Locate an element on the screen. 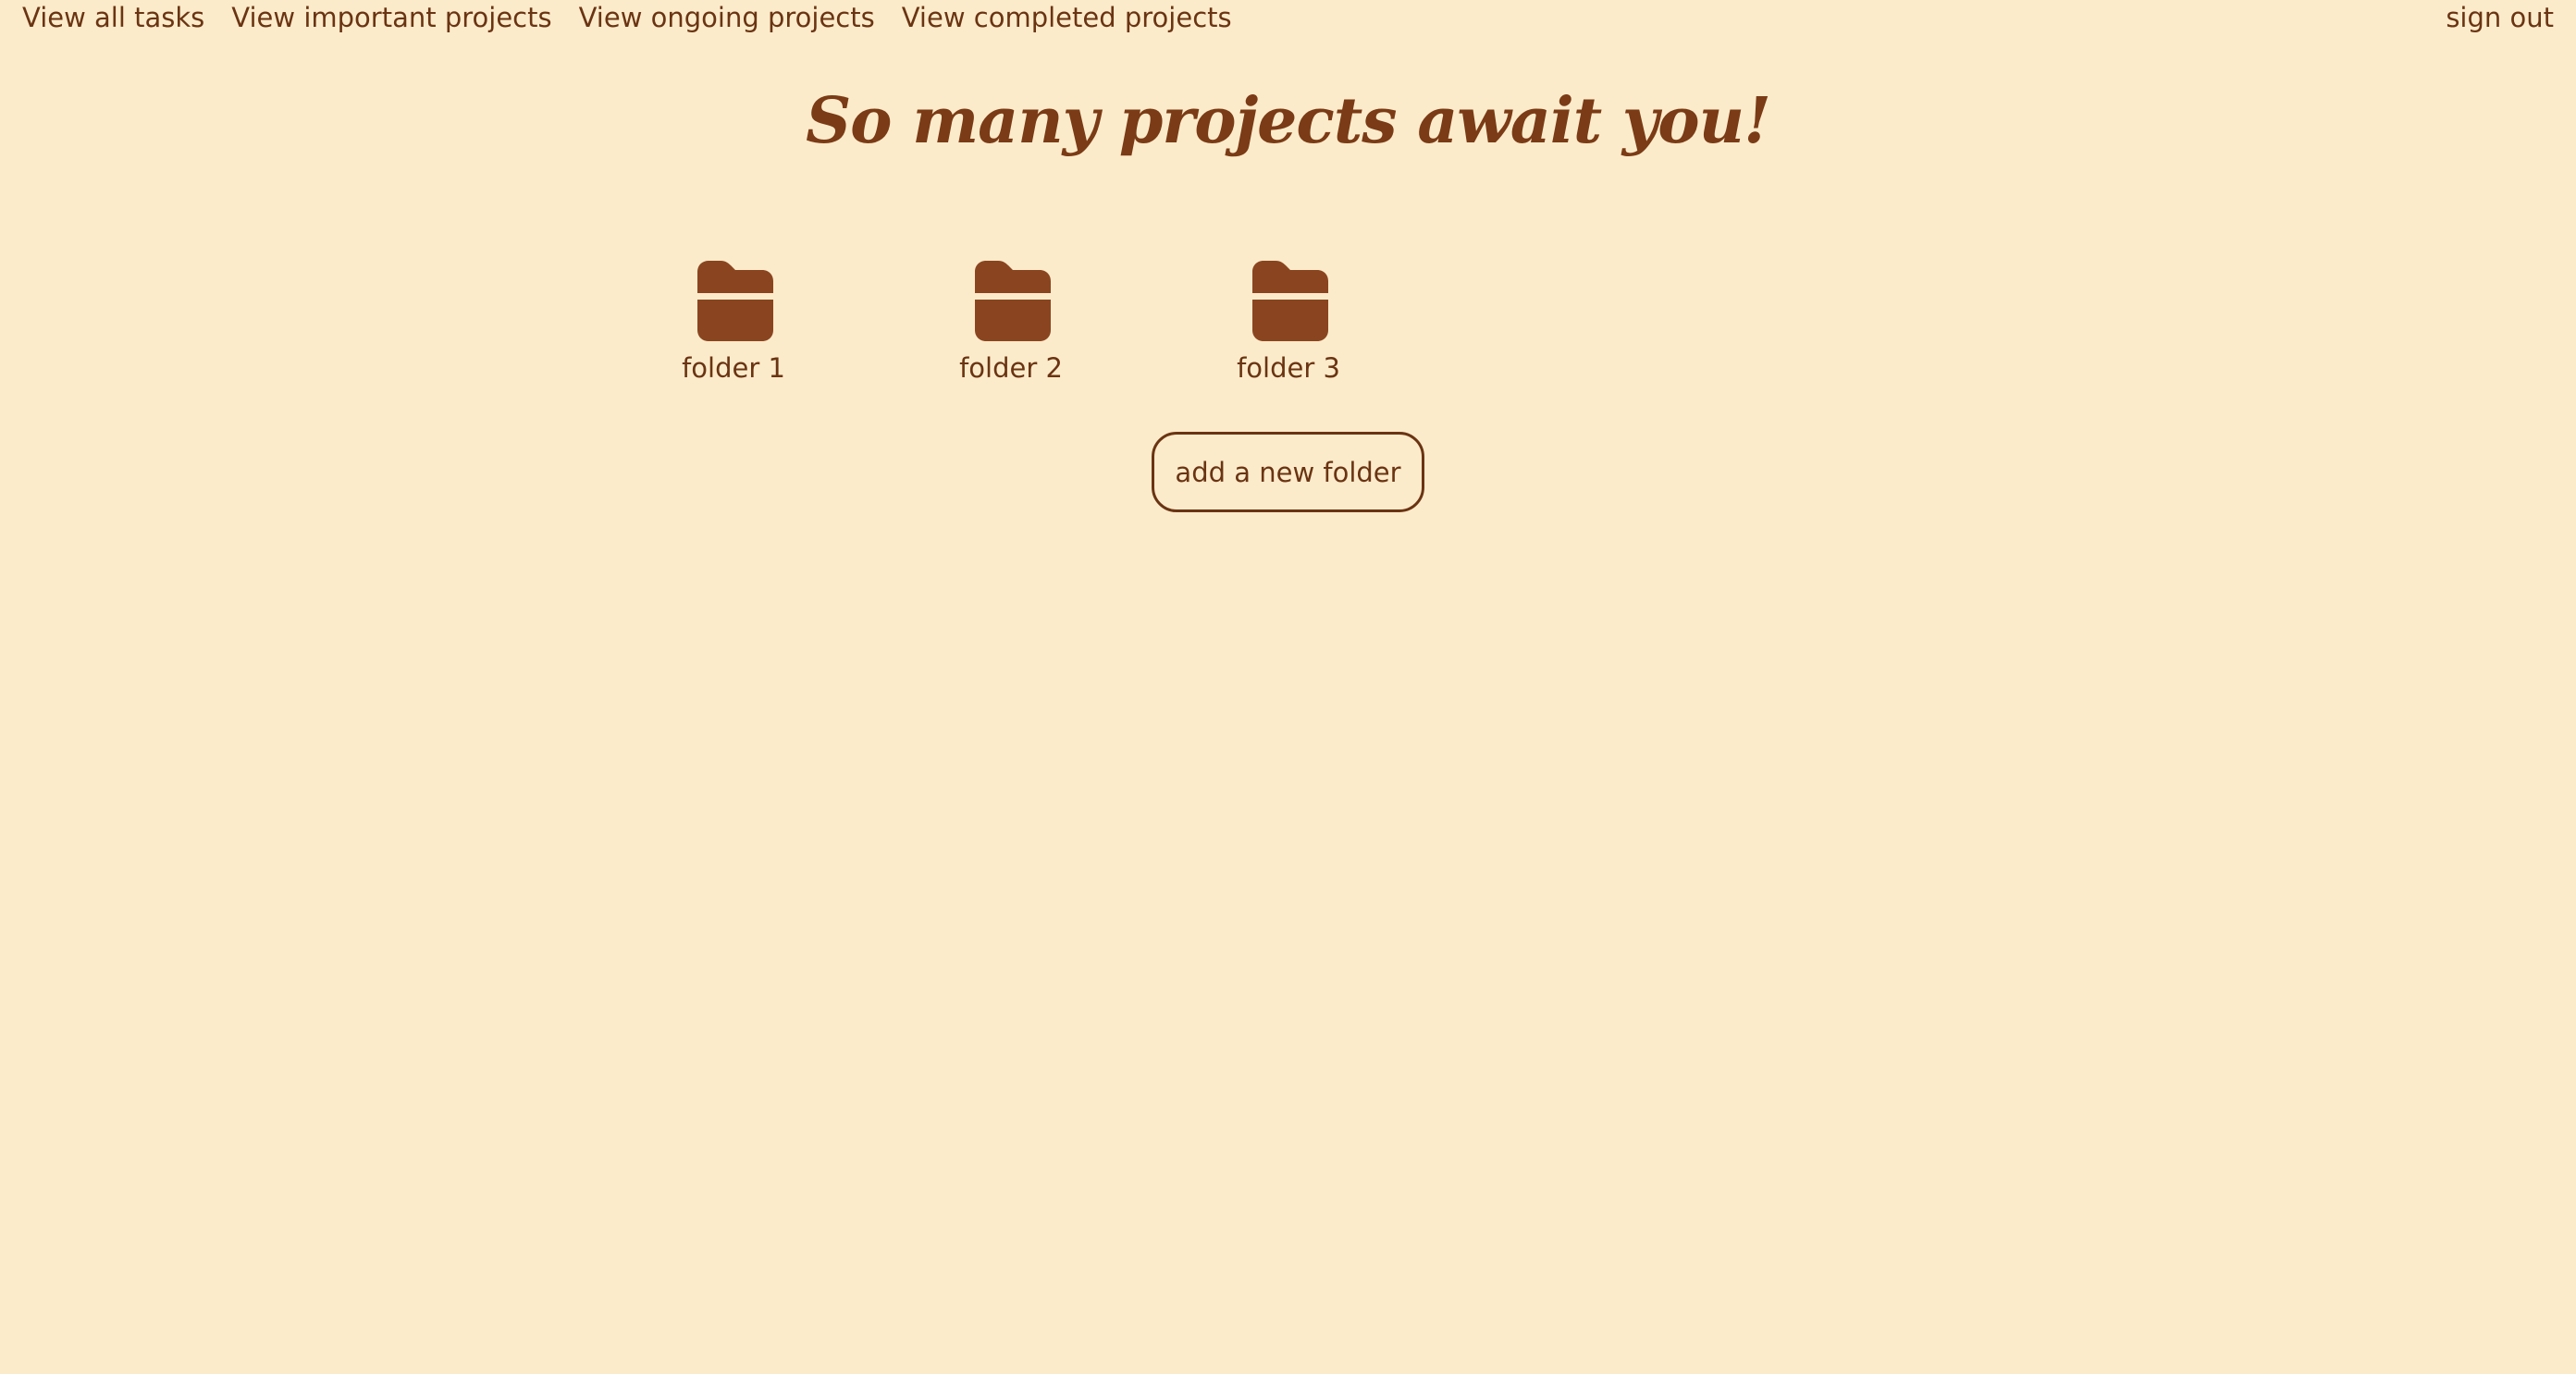  folder-label: folder 3 is located at coordinates (1288, 368).